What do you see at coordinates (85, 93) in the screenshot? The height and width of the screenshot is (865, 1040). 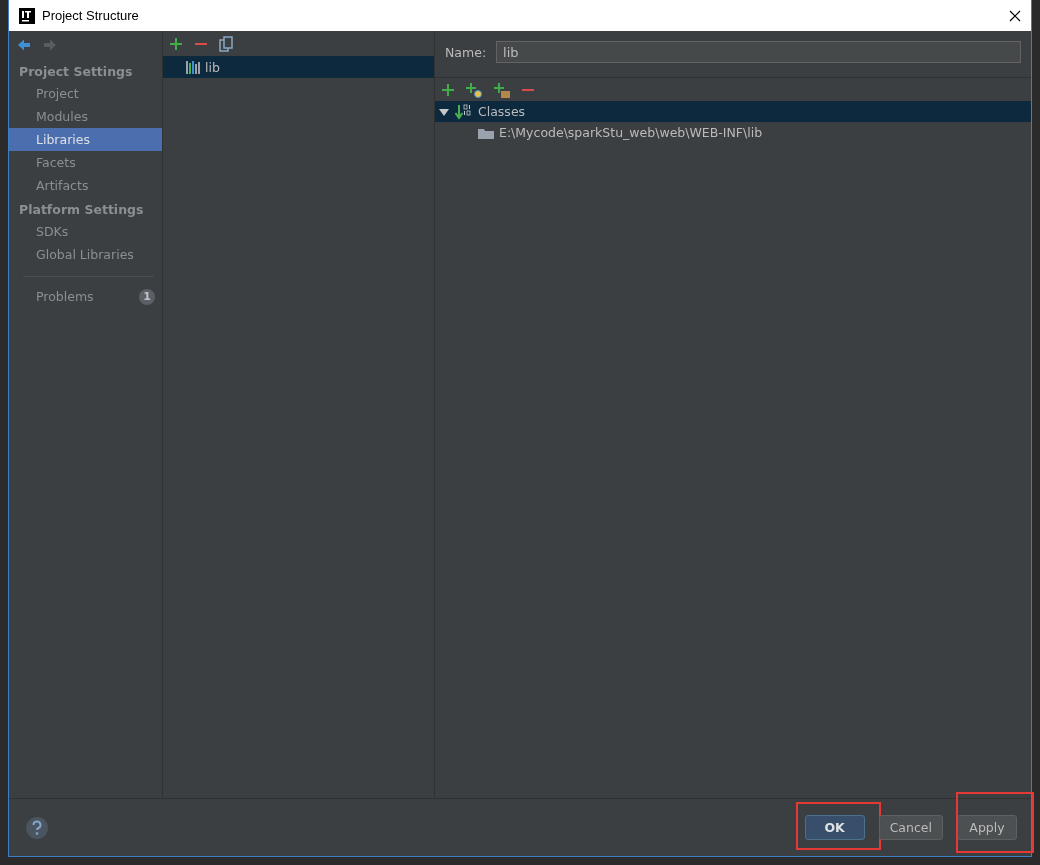 I see `sidebar-item: Project` at bounding box center [85, 93].